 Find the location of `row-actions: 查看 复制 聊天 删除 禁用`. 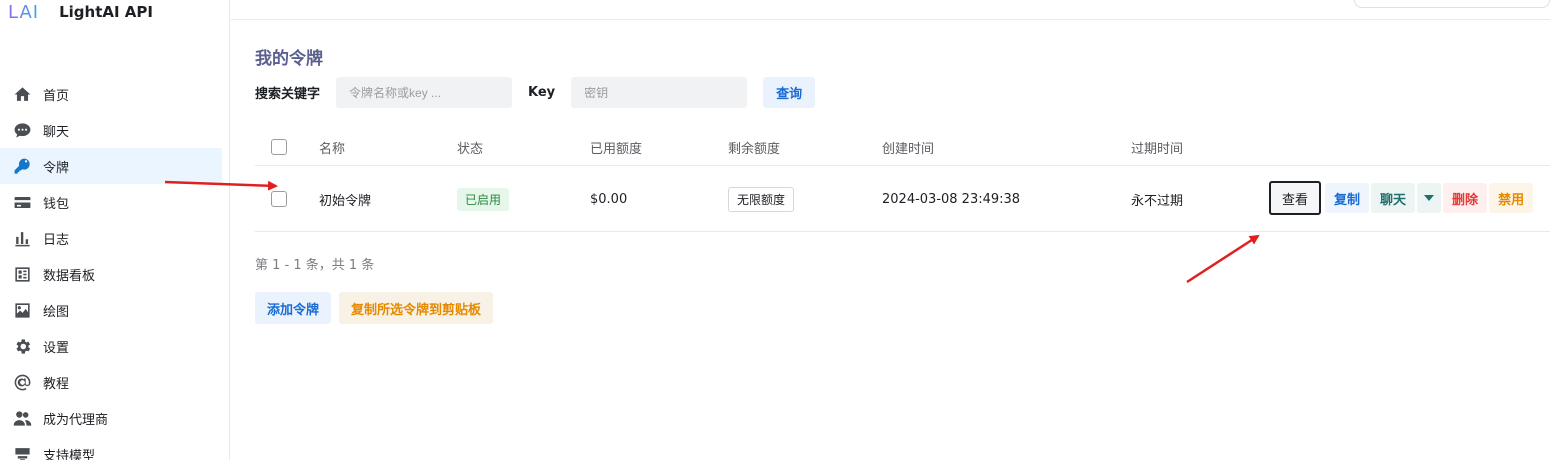

row-actions: 查看 复制 聊天 删除 禁用 is located at coordinates (1401, 198).